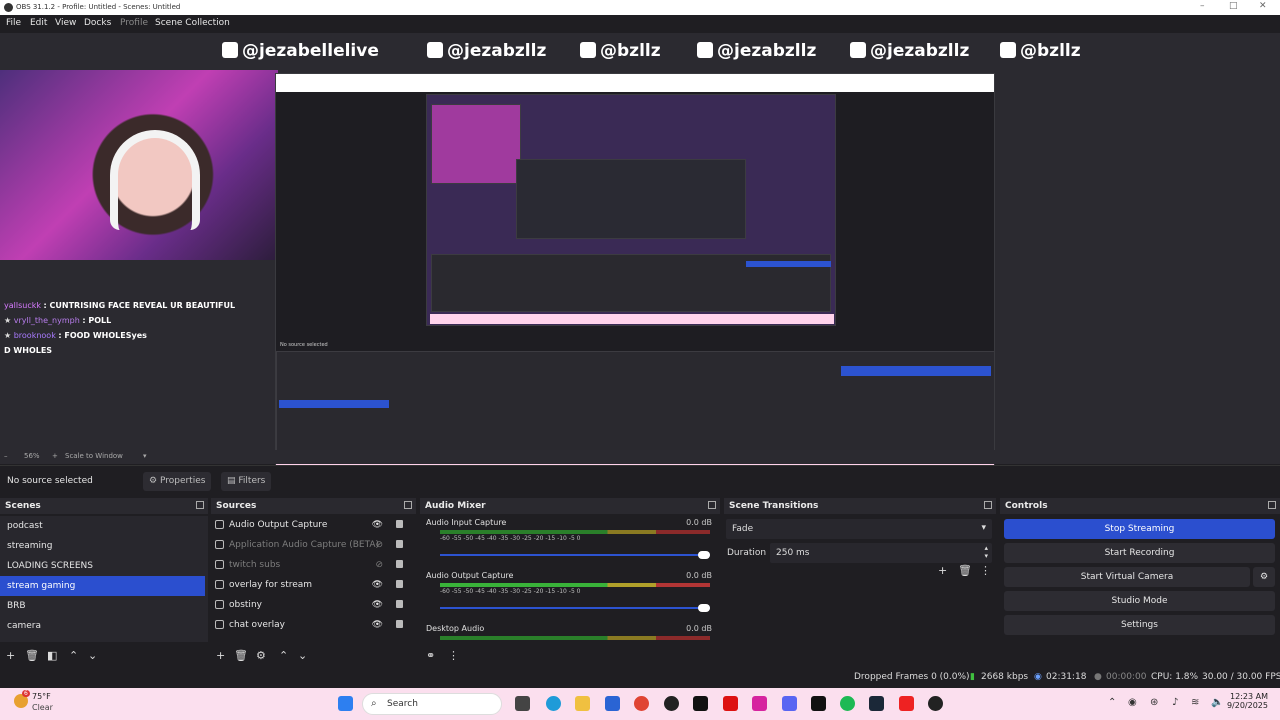  Describe the element at coordinates (94, 456) in the screenshot. I see `scale-select: Scale to Window` at that location.